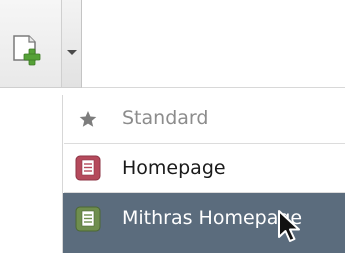 The image size is (345, 253). Describe the element at coordinates (88, 168) in the screenshot. I see `homepage-red-icon` at that location.